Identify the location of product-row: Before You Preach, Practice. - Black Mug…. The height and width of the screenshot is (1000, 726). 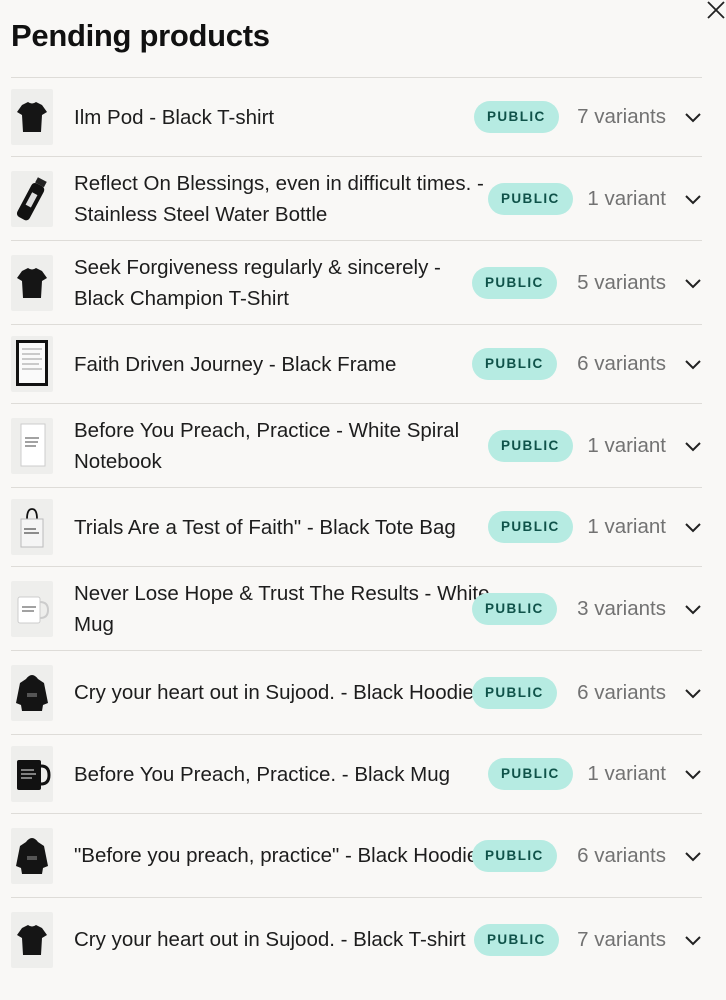
(356, 773).